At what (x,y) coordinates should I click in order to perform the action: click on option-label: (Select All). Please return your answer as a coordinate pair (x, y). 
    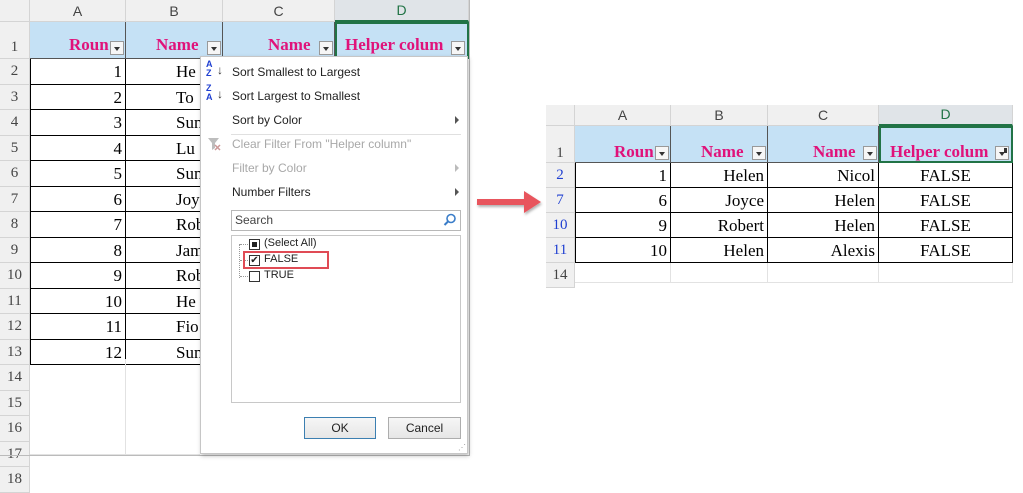
    Looking at the image, I should click on (290, 243).